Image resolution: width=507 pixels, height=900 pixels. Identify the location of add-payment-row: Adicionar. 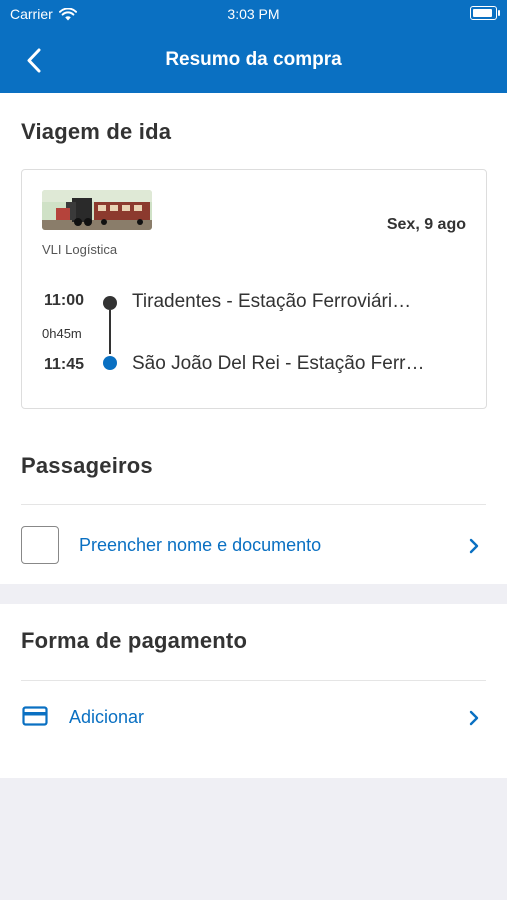
(253, 720).